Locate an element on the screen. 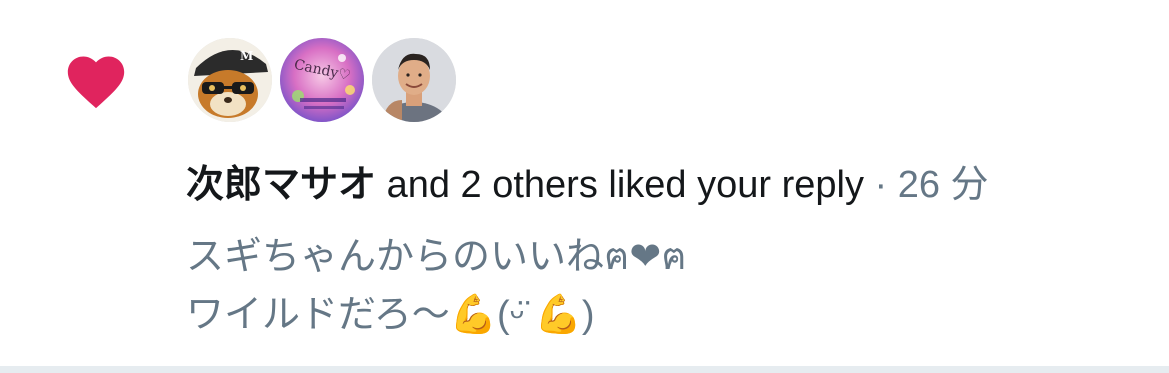 This screenshot has width=1169, height=373. reply-line: ワイルドだろ〜💪(ᵕ̈ 💪) is located at coordinates (390, 315).